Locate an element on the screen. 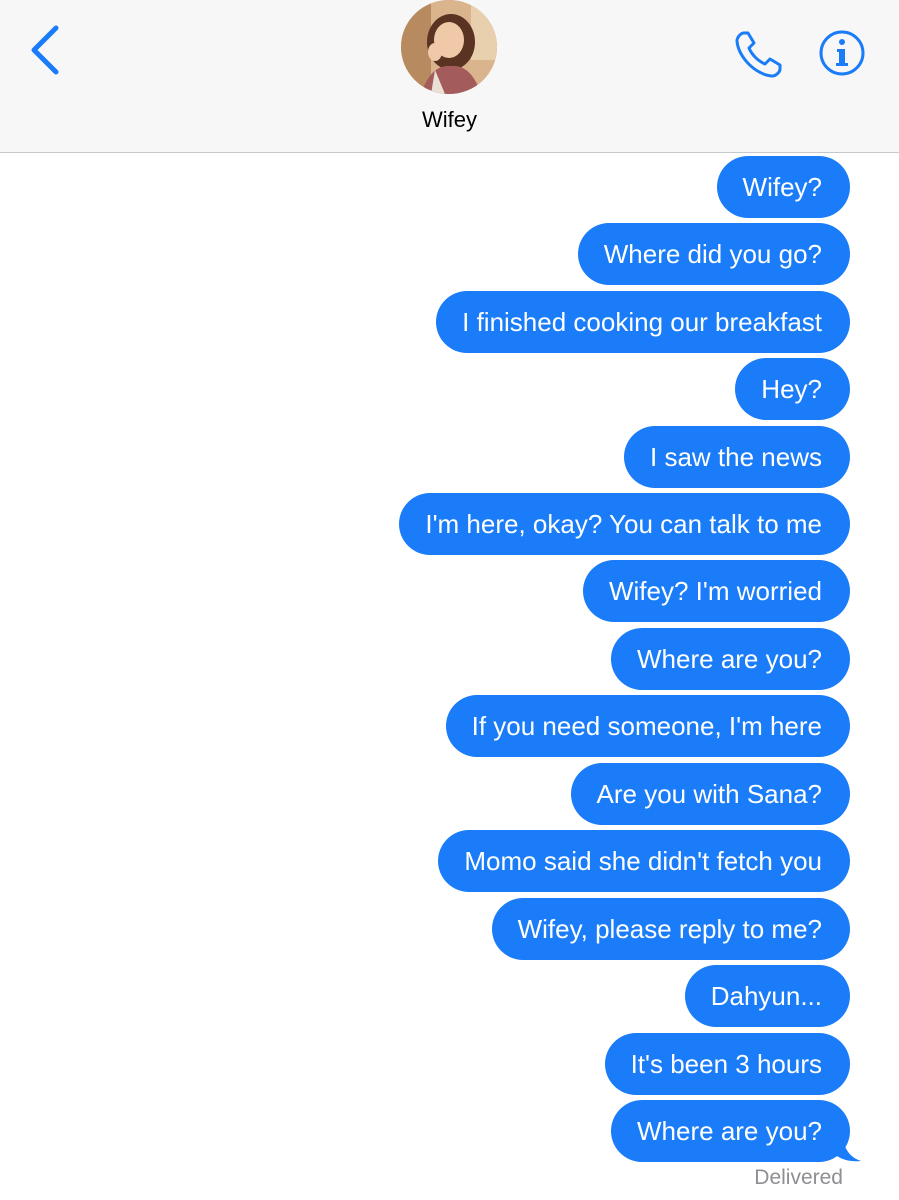  chevron-left-icon is located at coordinates (45, 50).